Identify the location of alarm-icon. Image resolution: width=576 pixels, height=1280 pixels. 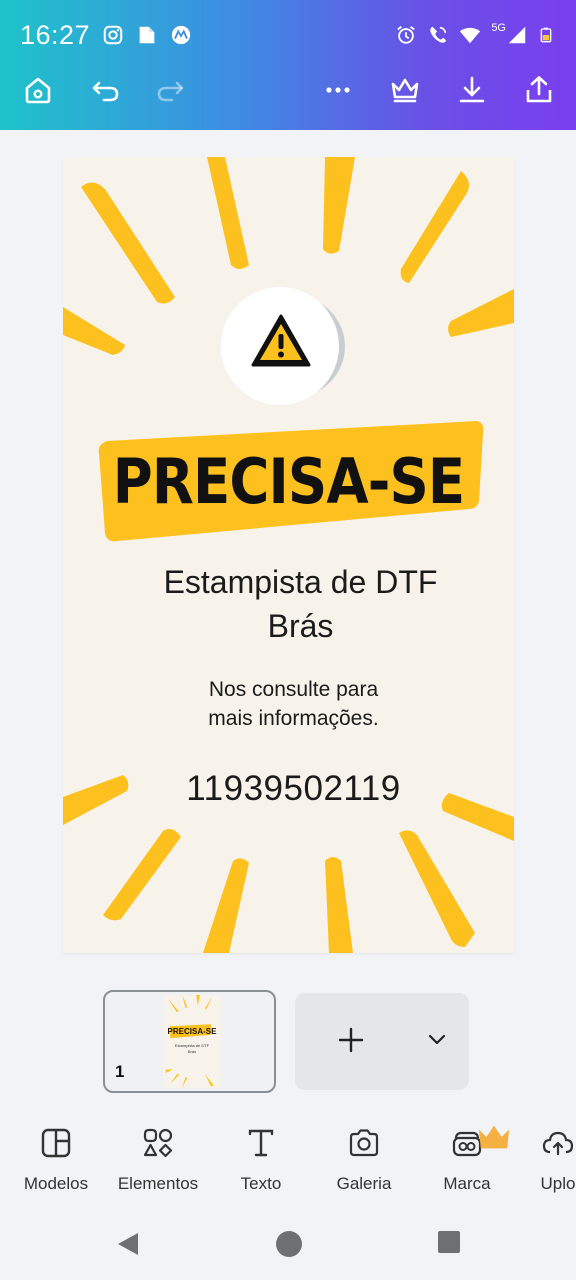
(406, 35).